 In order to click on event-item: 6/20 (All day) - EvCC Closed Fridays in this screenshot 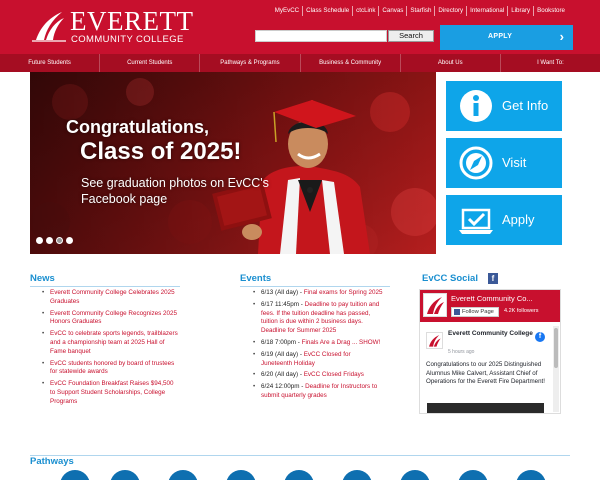, I will do `click(317, 375)`.